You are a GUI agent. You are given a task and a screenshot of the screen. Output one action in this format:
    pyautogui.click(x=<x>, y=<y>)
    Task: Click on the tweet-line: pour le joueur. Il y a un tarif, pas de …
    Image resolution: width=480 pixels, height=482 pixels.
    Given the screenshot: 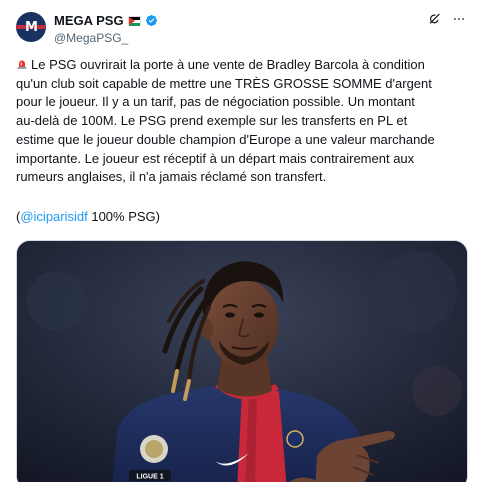 What is the action you would take?
    pyautogui.click(x=215, y=102)
    